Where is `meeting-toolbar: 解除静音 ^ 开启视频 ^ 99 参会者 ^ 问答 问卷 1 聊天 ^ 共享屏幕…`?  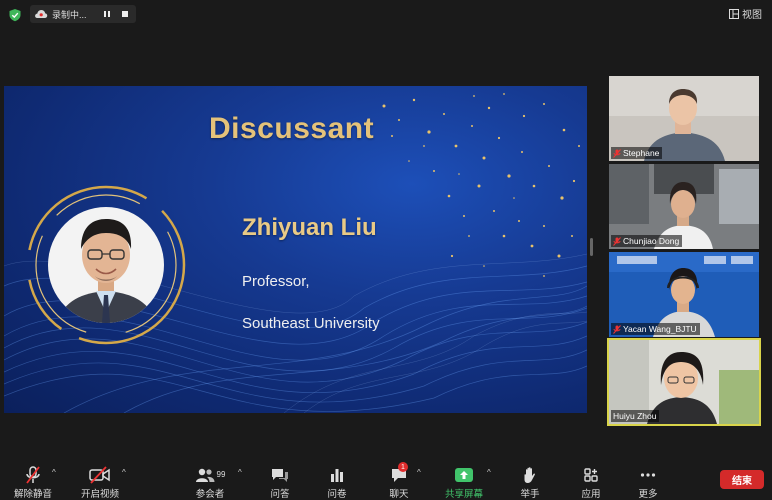
meeting-toolbar: 解除静音 ^ 开启视频 ^ 99 参会者 ^ 问答 问卷 1 聊天 ^ 共享屏幕… is located at coordinates (386, 479).